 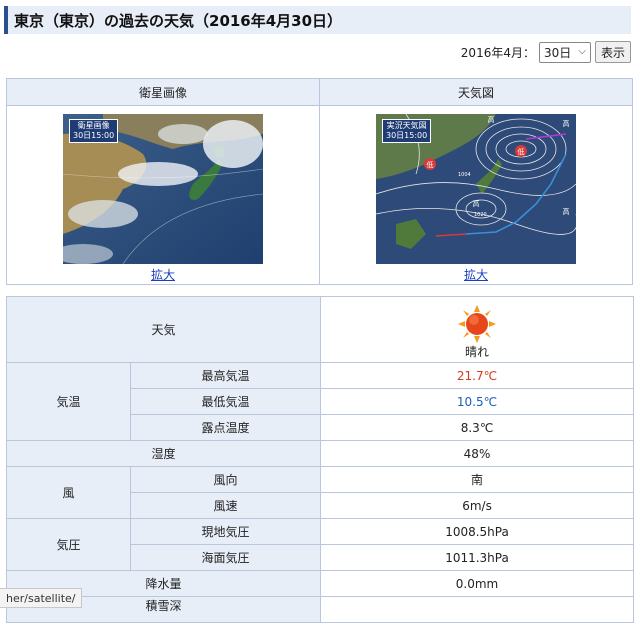 I want to click on weather-map-enlarge-link: 拡大, so click(x=476, y=274).